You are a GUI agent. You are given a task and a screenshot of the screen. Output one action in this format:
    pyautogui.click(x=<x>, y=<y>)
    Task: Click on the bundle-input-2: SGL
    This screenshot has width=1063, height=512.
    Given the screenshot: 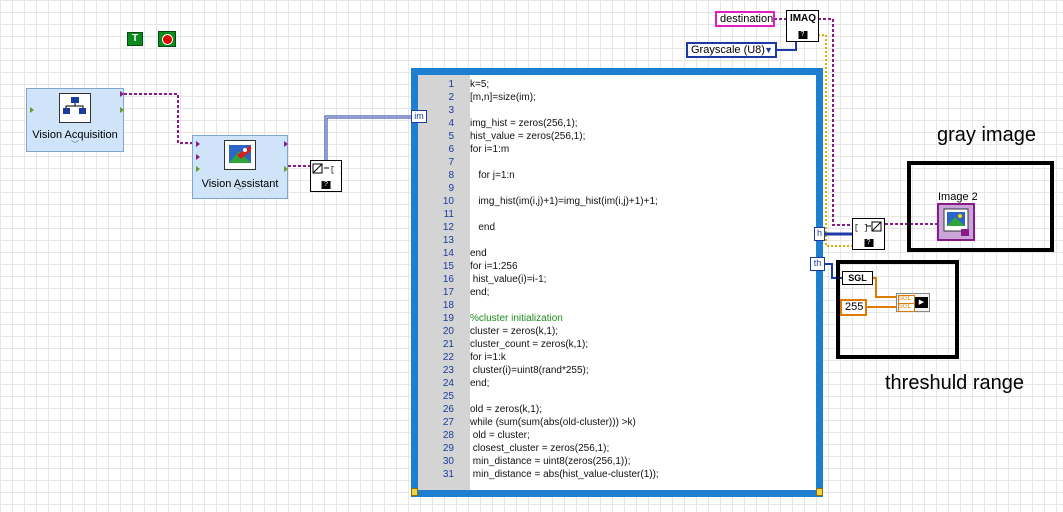 What is the action you would take?
    pyautogui.click(x=906, y=307)
    